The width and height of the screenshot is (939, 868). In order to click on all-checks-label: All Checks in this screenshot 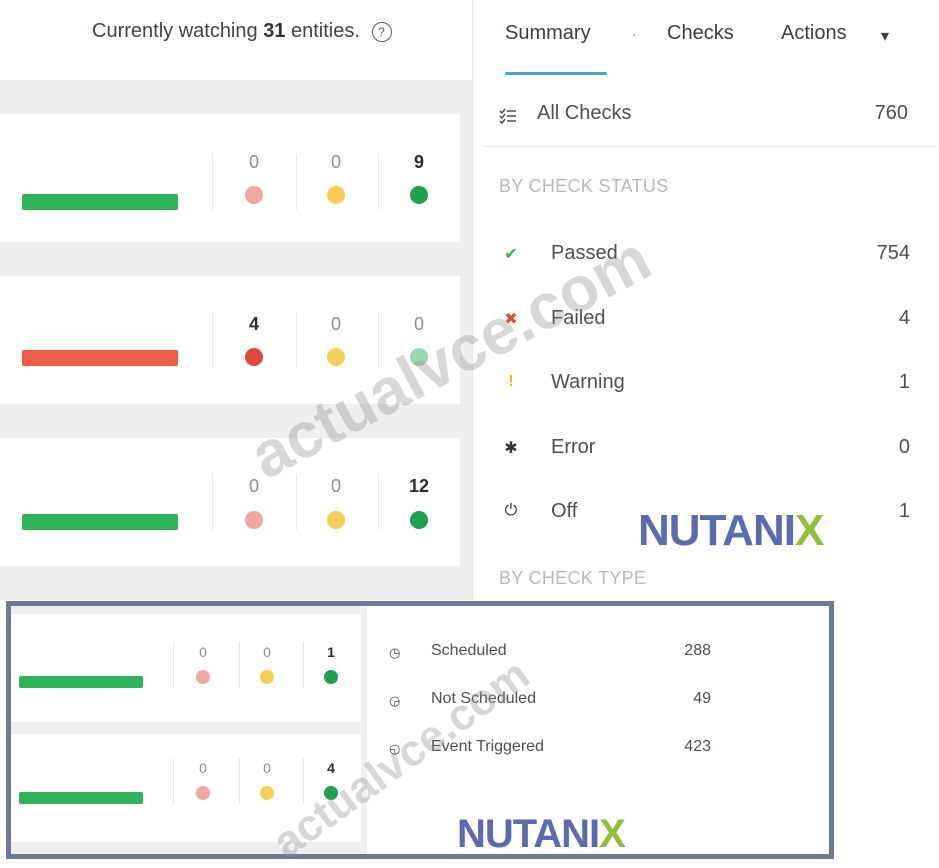, I will do `click(584, 113)`.